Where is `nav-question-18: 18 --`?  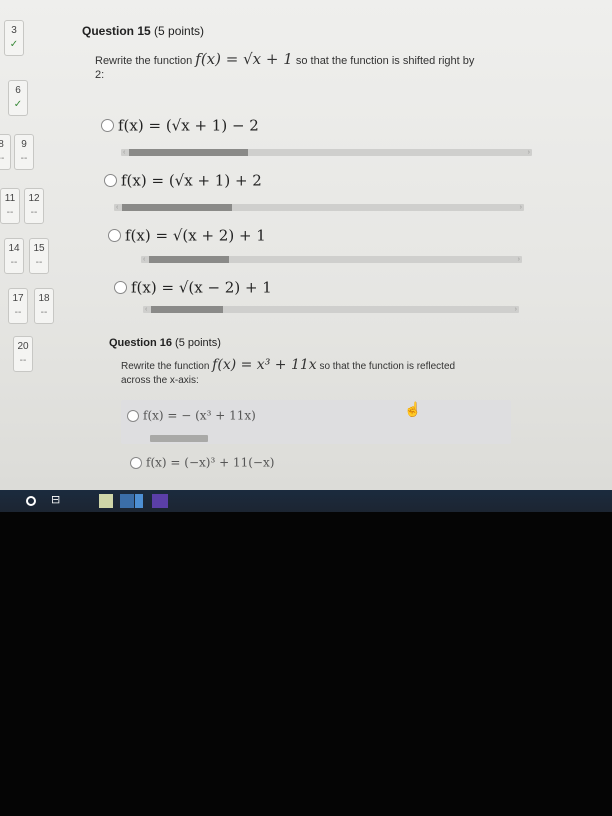 nav-question-18: 18 -- is located at coordinates (44, 306).